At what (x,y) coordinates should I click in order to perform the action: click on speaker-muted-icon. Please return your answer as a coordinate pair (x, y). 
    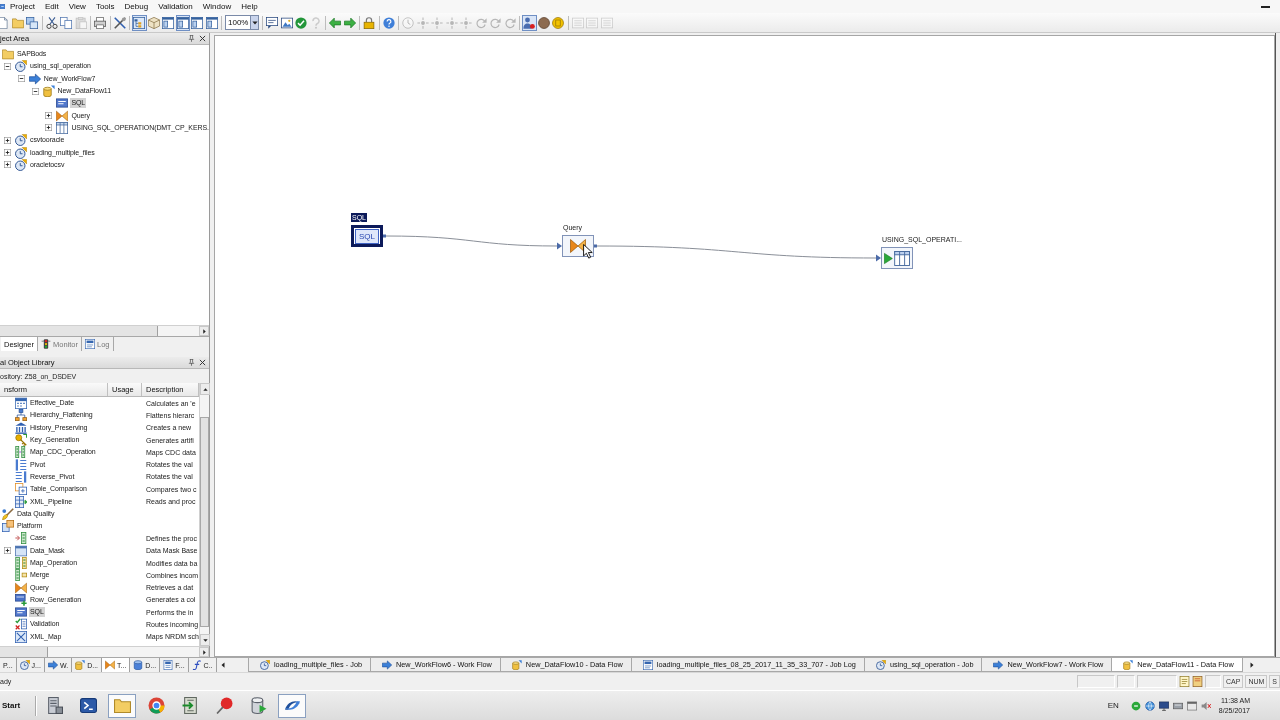
    Looking at the image, I should click on (1205, 705).